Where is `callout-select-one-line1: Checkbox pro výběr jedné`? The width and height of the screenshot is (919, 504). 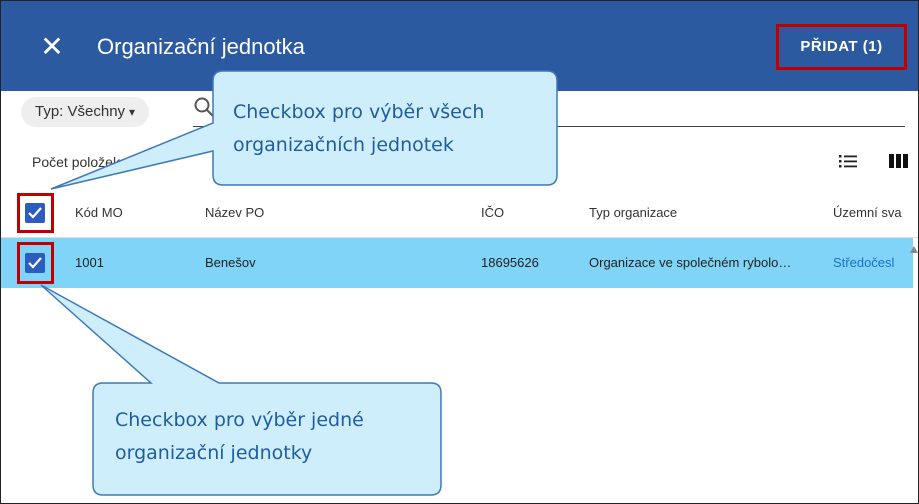
callout-select-one-line1: Checkbox pro výběr jedné is located at coordinates (239, 420).